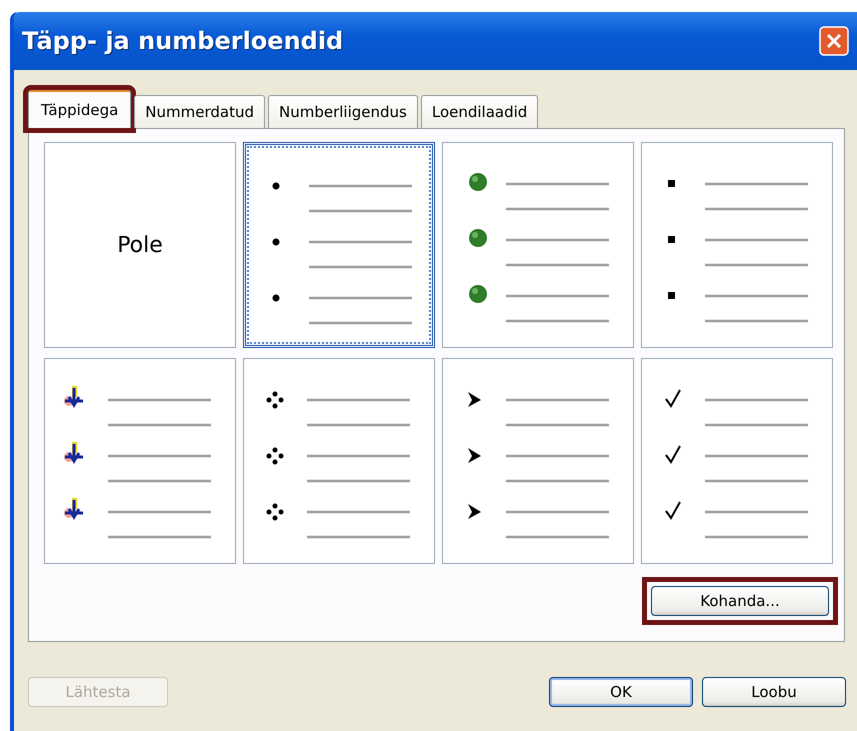 This screenshot has width=857, height=731. I want to click on tab: Nummerdatud, so click(199, 111).